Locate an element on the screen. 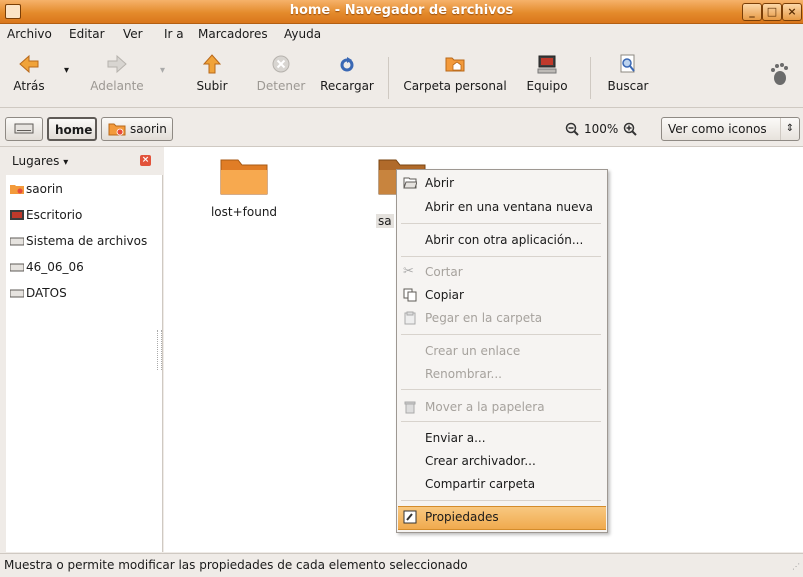 The width and height of the screenshot is (803, 577). search-label: Buscar is located at coordinates (628, 86).